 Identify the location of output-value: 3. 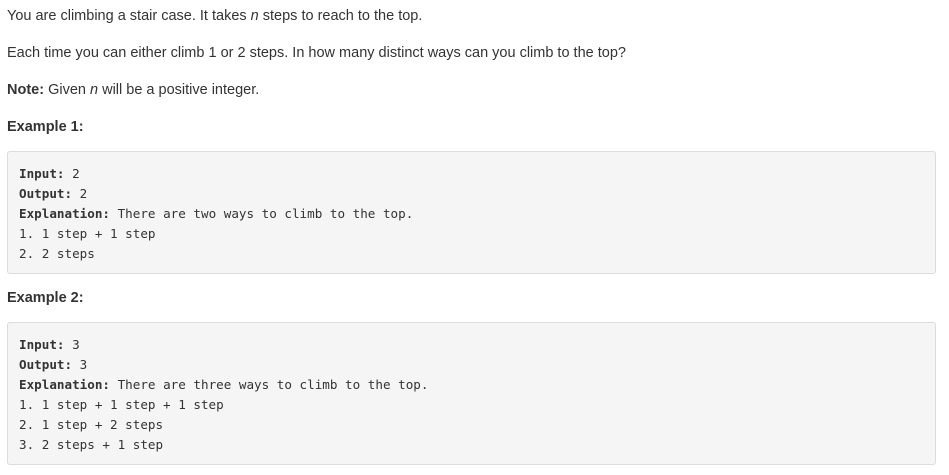
(80, 364).